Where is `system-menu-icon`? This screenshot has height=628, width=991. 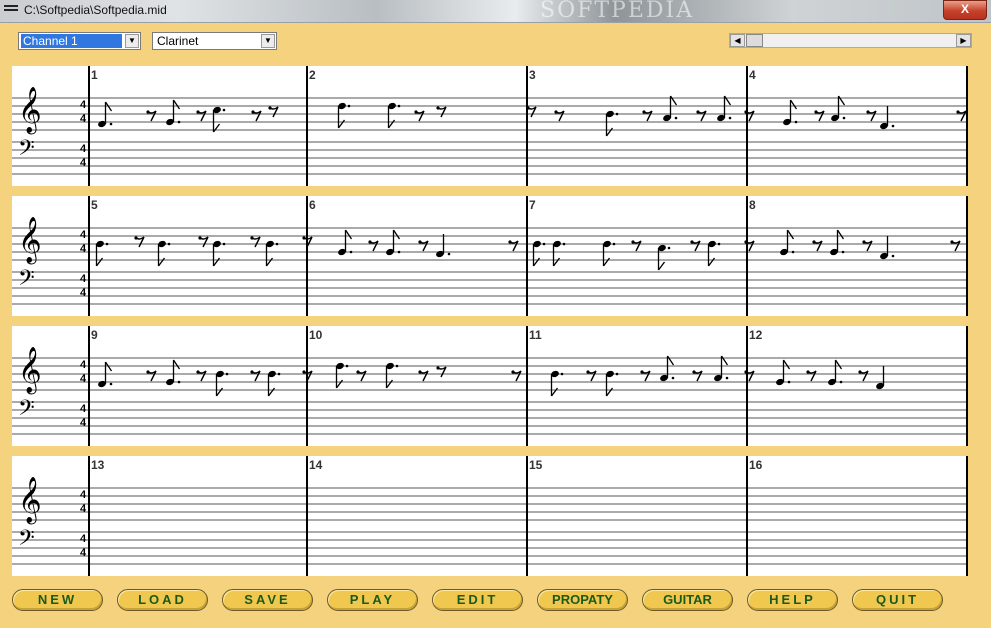 system-menu-icon is located at coordinates (11, 10).